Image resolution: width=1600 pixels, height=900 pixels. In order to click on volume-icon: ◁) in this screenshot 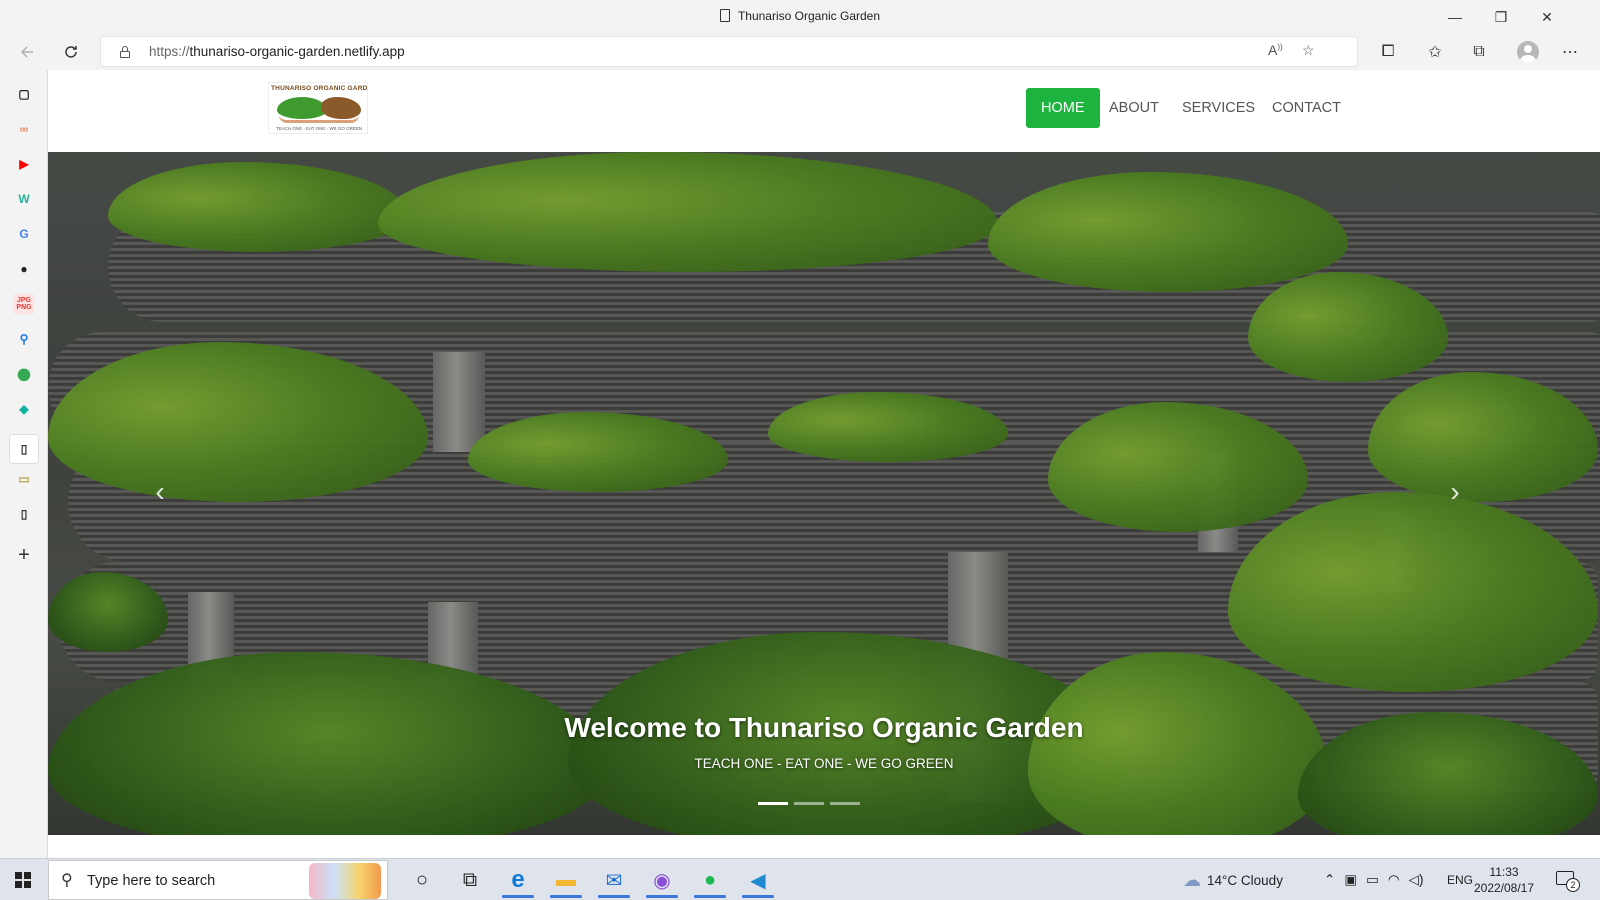, I will do `click(1416, 880)`.